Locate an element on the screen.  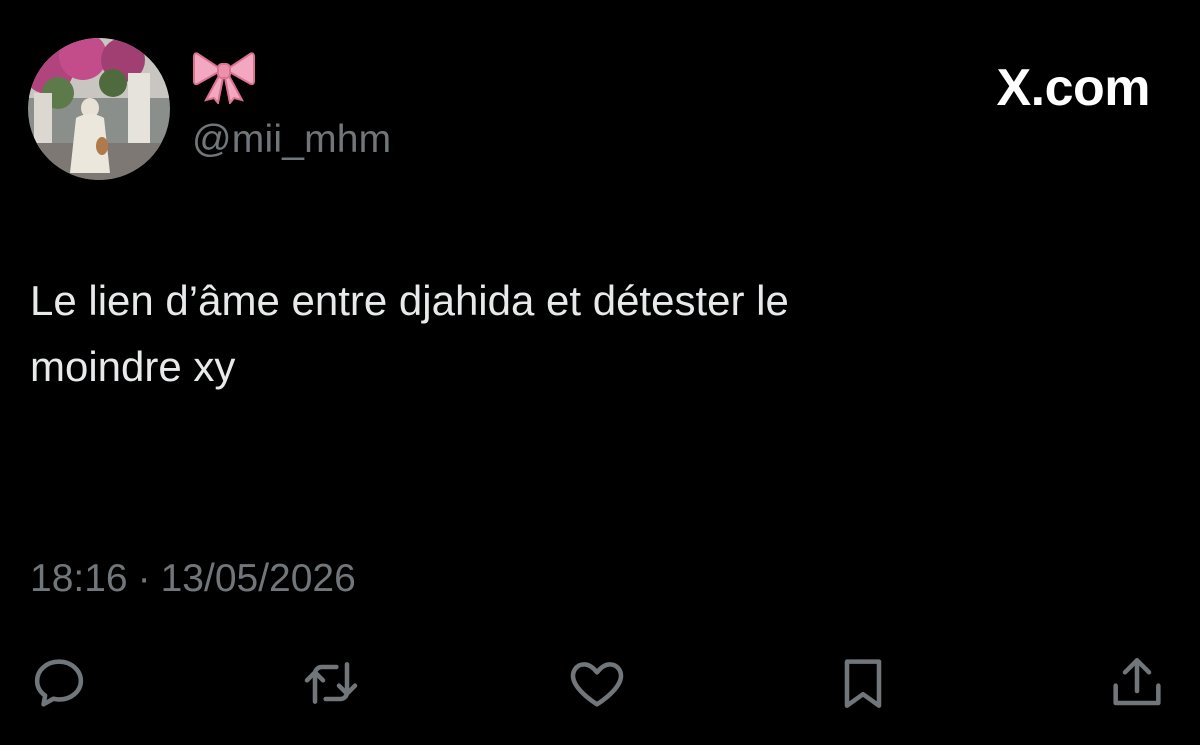
display-name is located at coordinates (224, 77).